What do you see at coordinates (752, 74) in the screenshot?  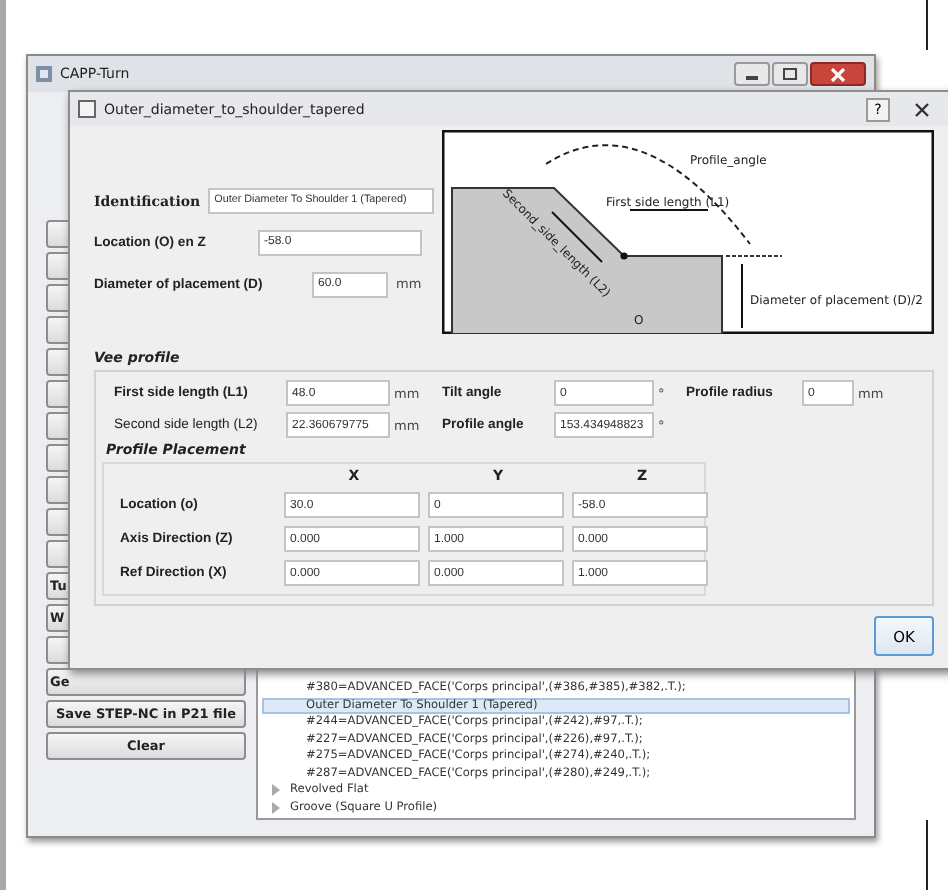 I see `minimize-button` at bounding box center [752, 74].